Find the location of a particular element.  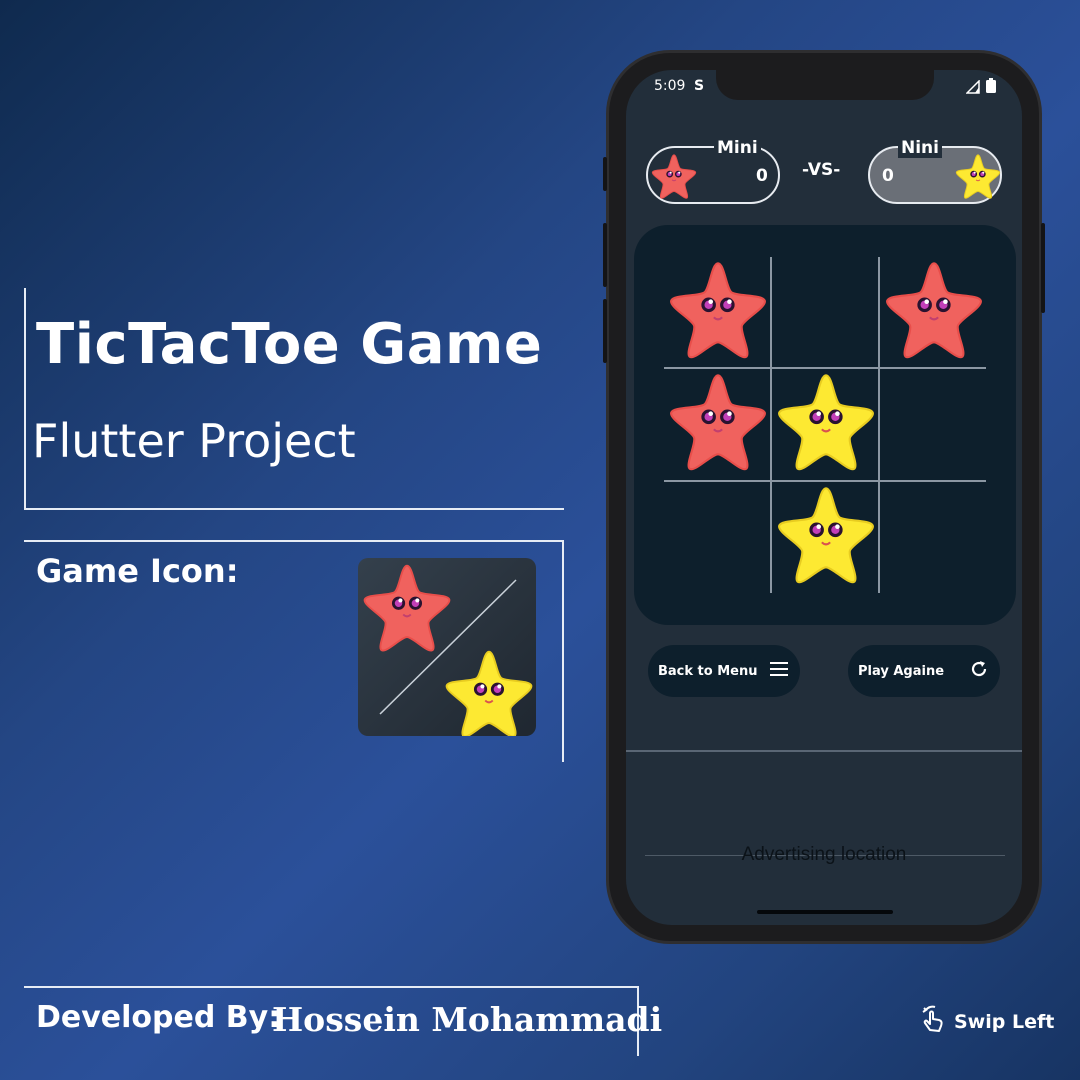

play-again-button: Play Againe is located at coordinates (924, 671).